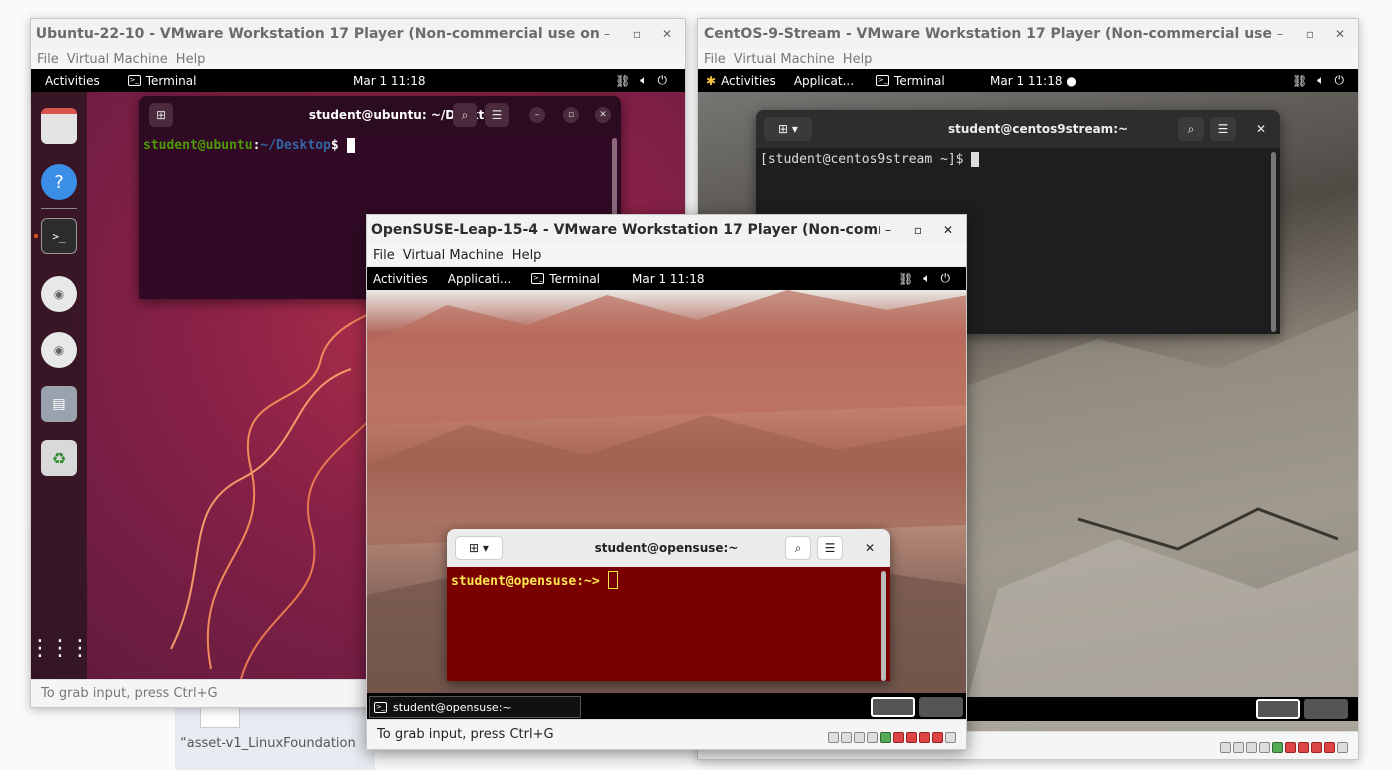 Image resolution: width=1392 pixels, height=770 pixels. What do you see at coordinates (59, 404) in the screenshot?
I see `floppy-icon: ▤` at bounding box center [59, 404].